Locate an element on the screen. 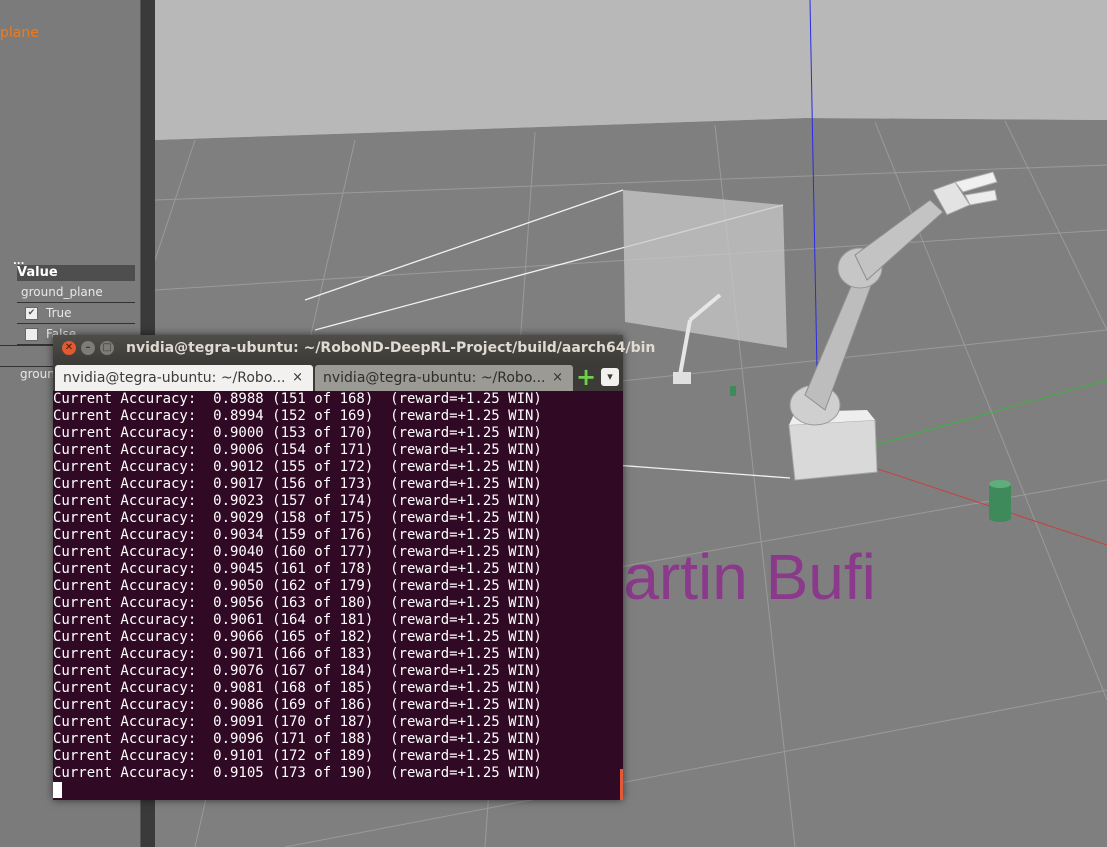 This screenshot has height=847, width=1107. property-row-name: ground_plane is located at coordinates (76, 292).